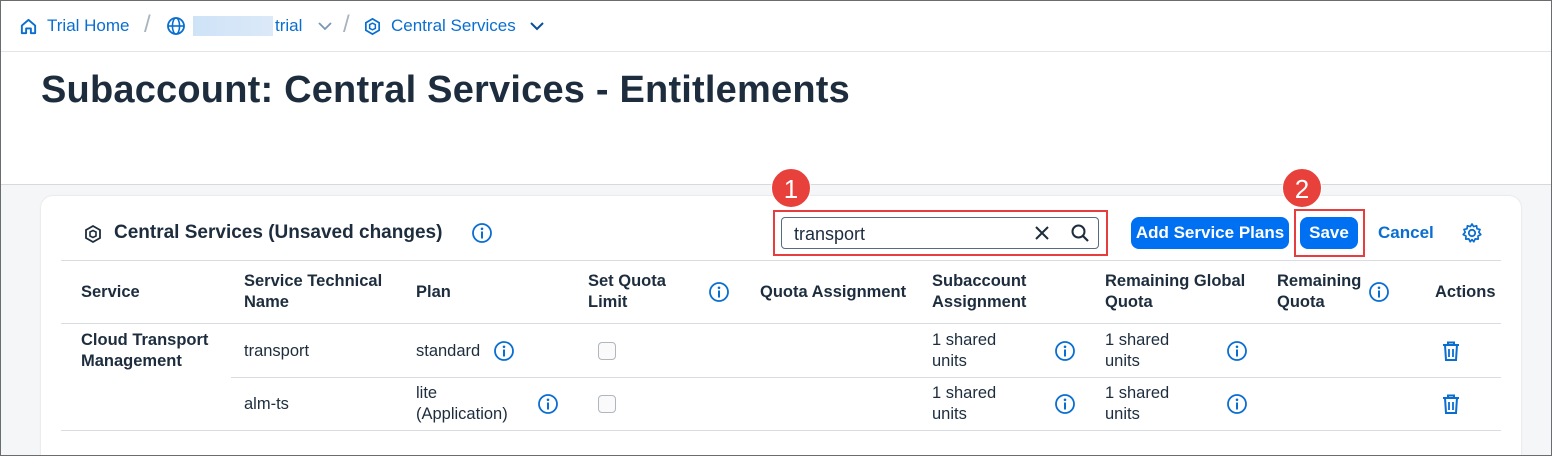  What do you see at coordinates (1406, 233) in the screenshot?
I see `cancel-button: Cancel` at bounding box center [1406, 233].